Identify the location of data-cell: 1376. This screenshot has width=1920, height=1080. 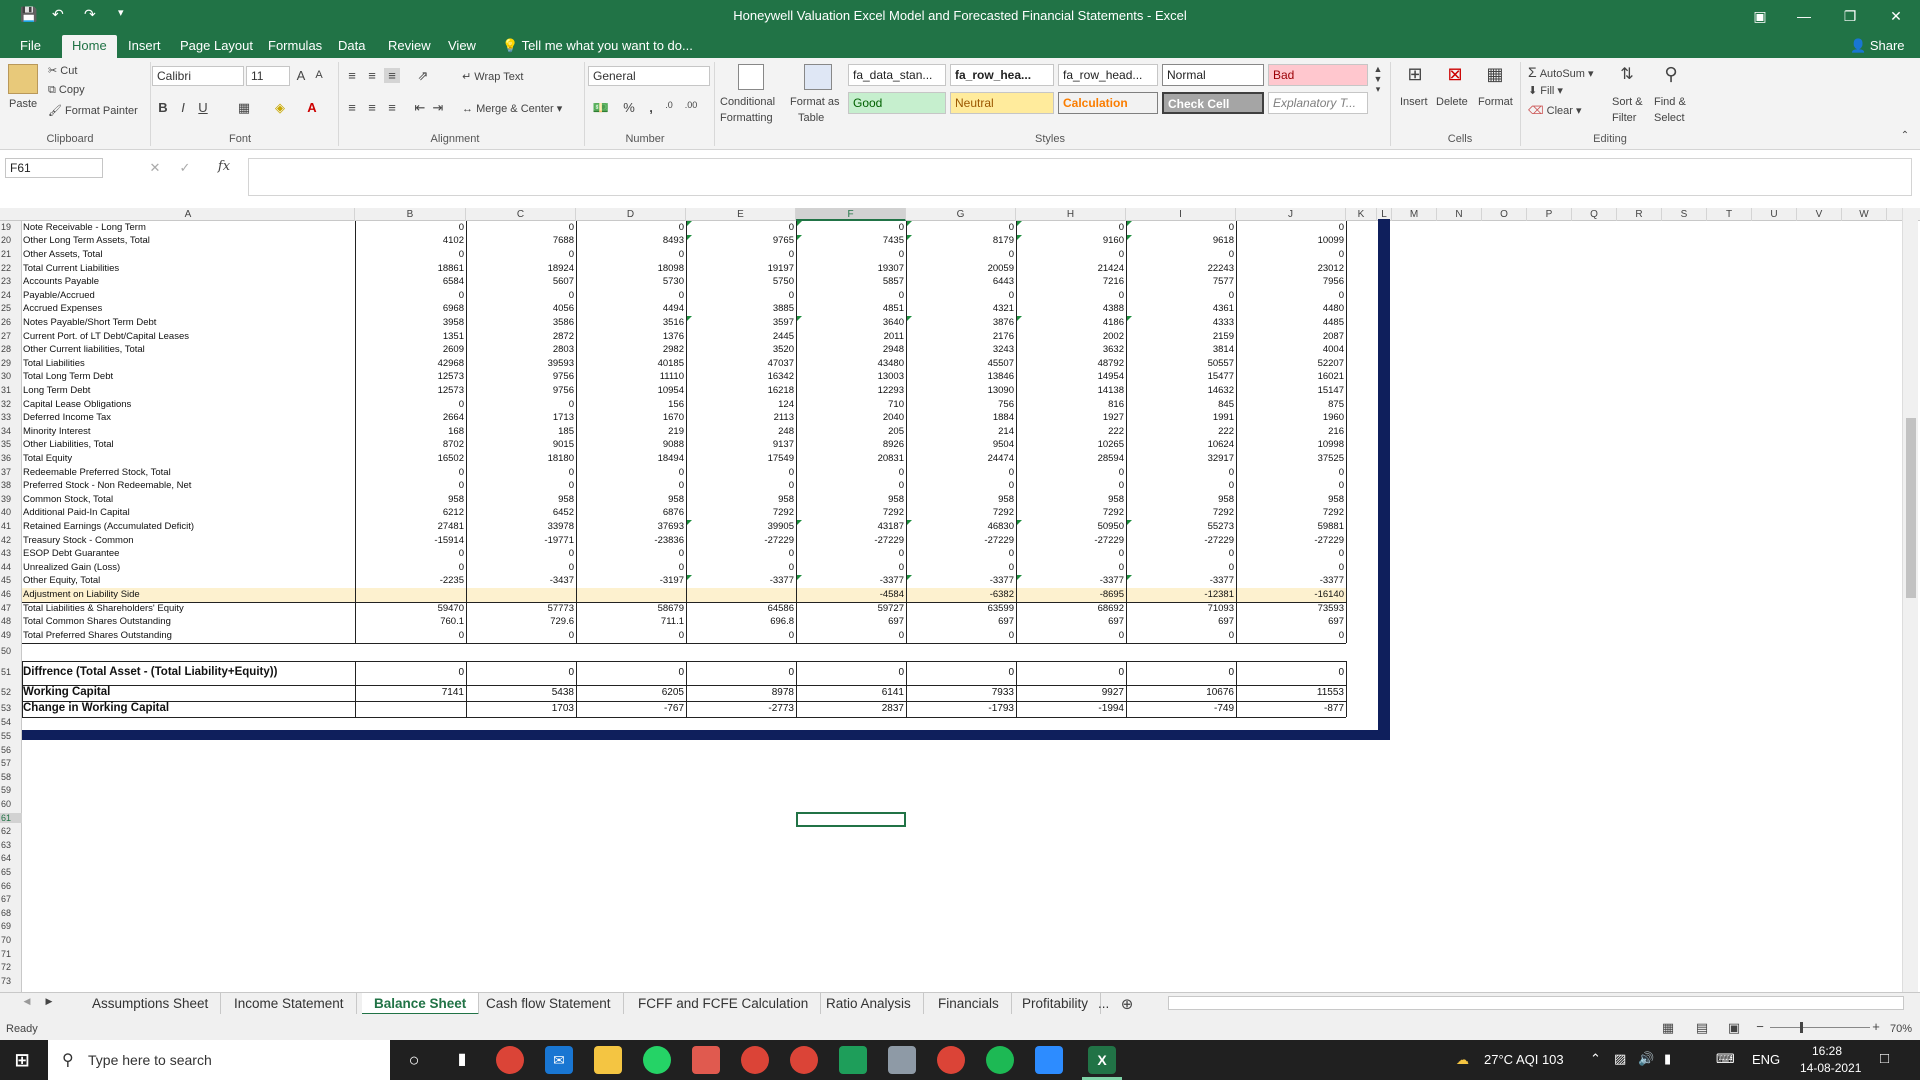
(631, 336).